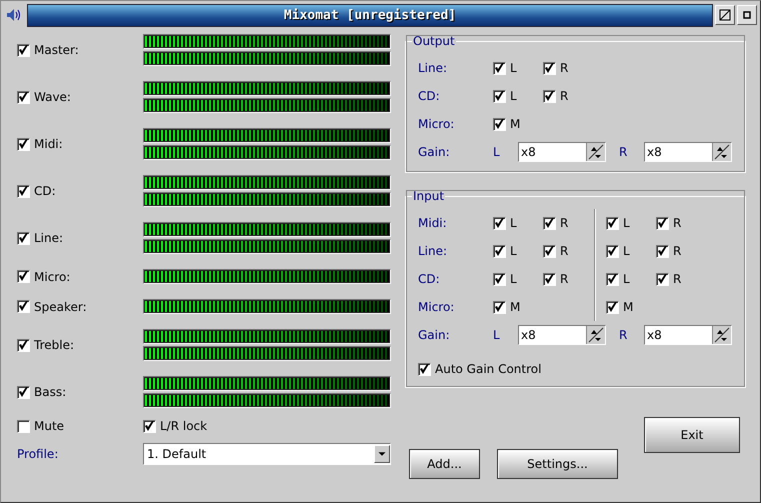 This screenshot has width=761, height=503. I want to click on checkbox-label: Auto Gain Control, so click(488, 369).